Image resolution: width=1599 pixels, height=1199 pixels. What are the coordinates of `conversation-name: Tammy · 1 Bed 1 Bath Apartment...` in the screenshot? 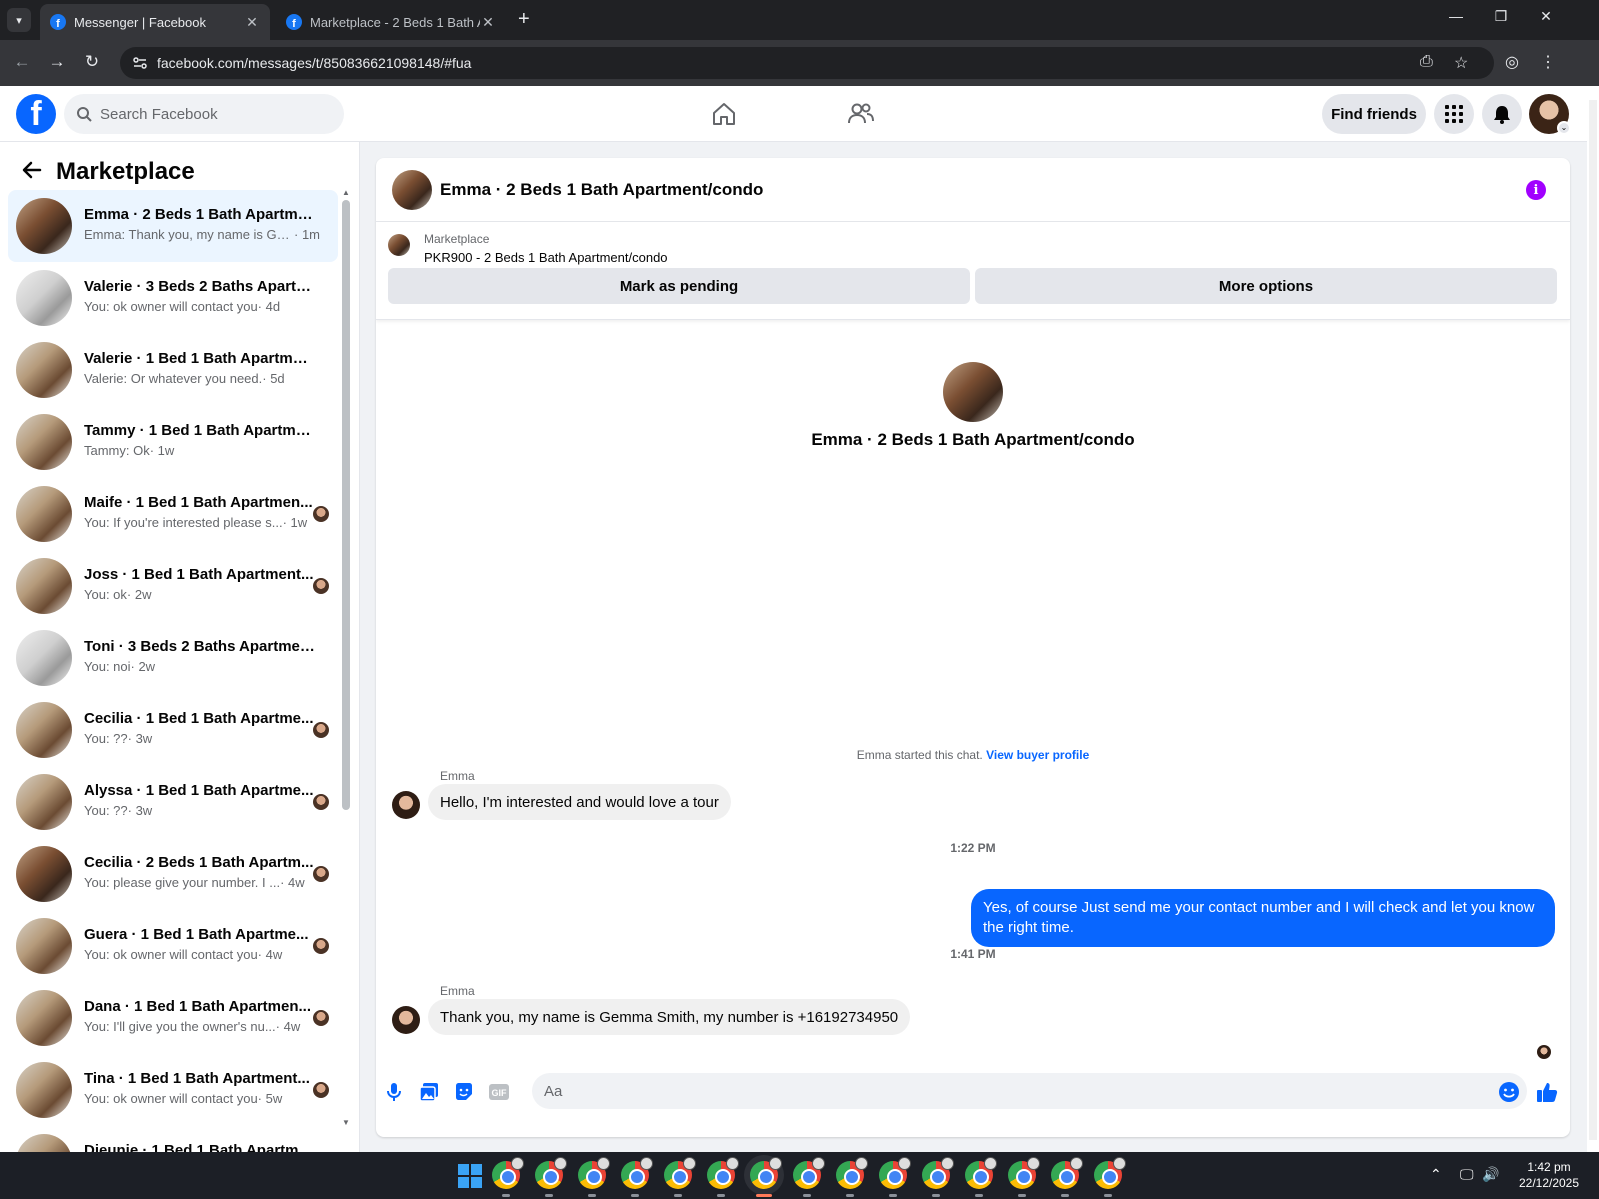 It's located at (200, 430).